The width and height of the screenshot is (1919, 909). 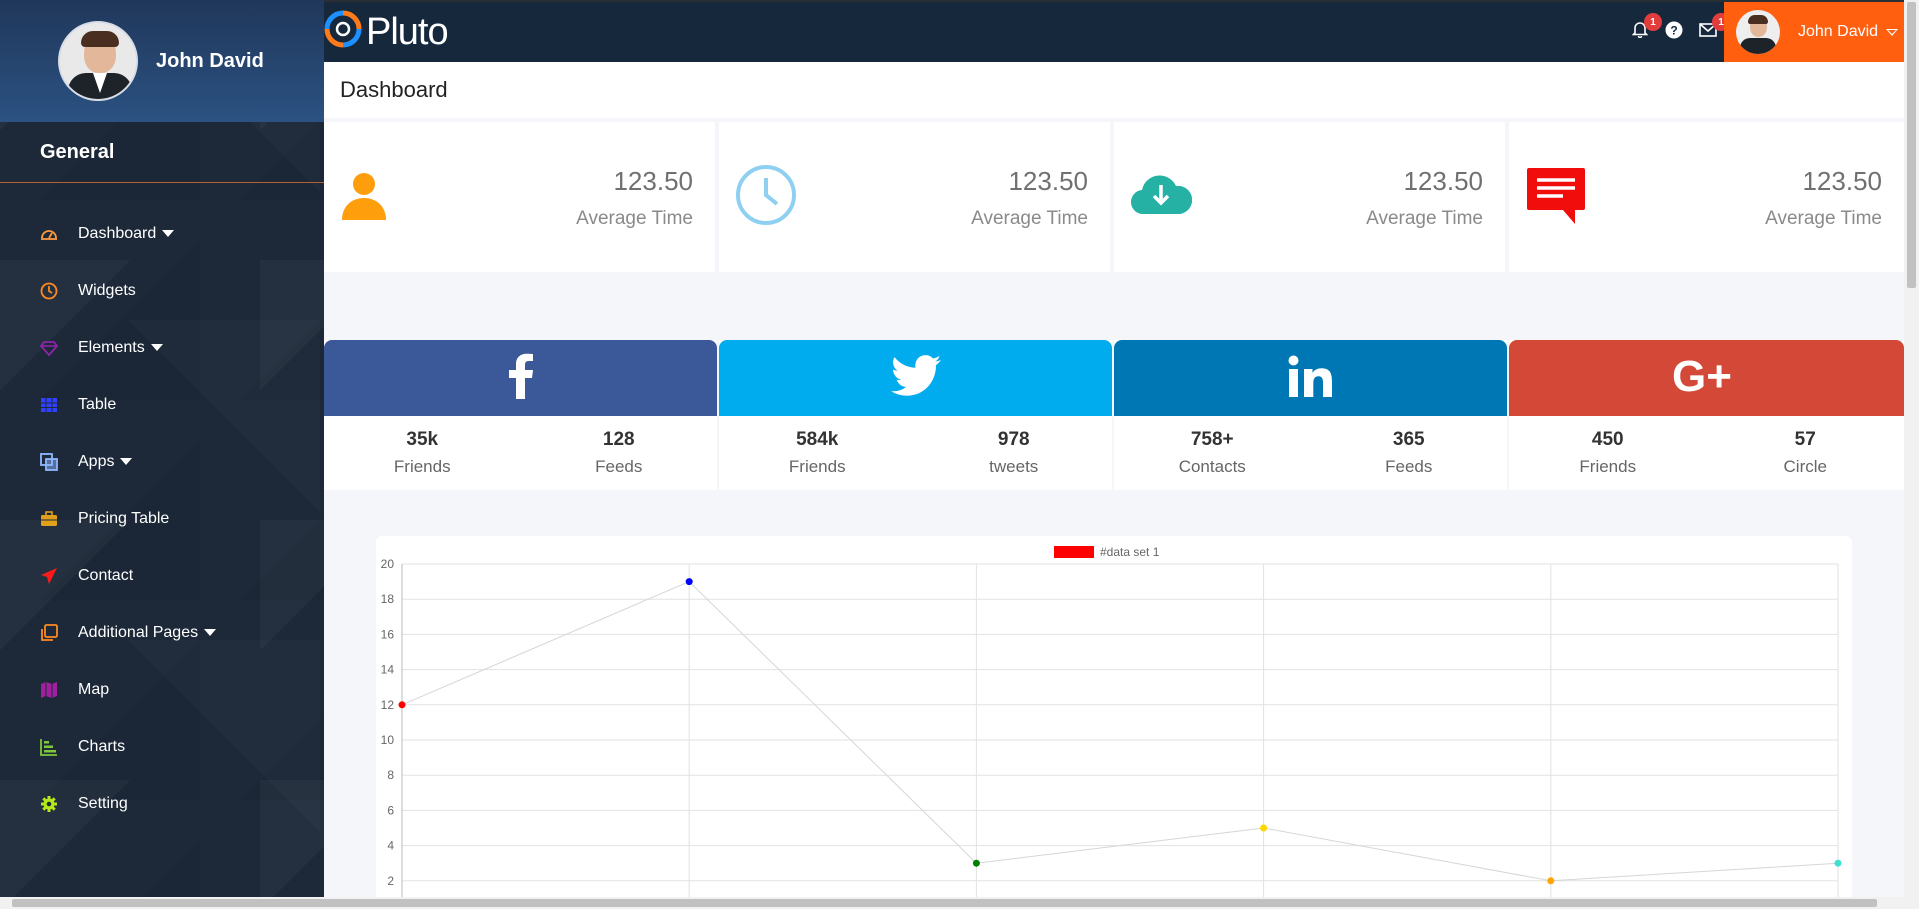 I want to click on linkedin-icon, so click(x=1311, y=378).